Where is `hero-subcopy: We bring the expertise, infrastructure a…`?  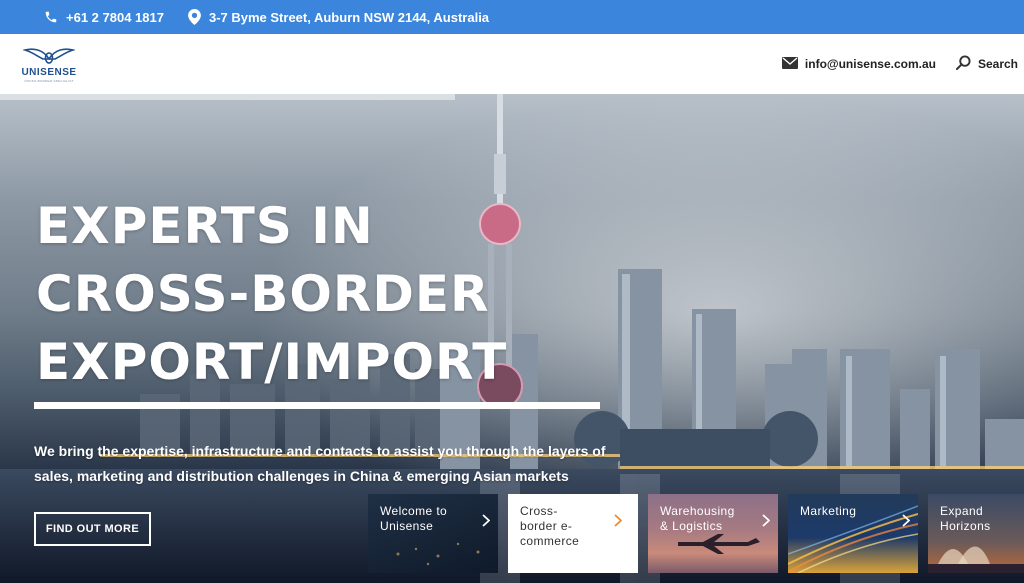
hero-subcopy: We bring the expertise, infrastructure a… is located at coordinates (320, 463).